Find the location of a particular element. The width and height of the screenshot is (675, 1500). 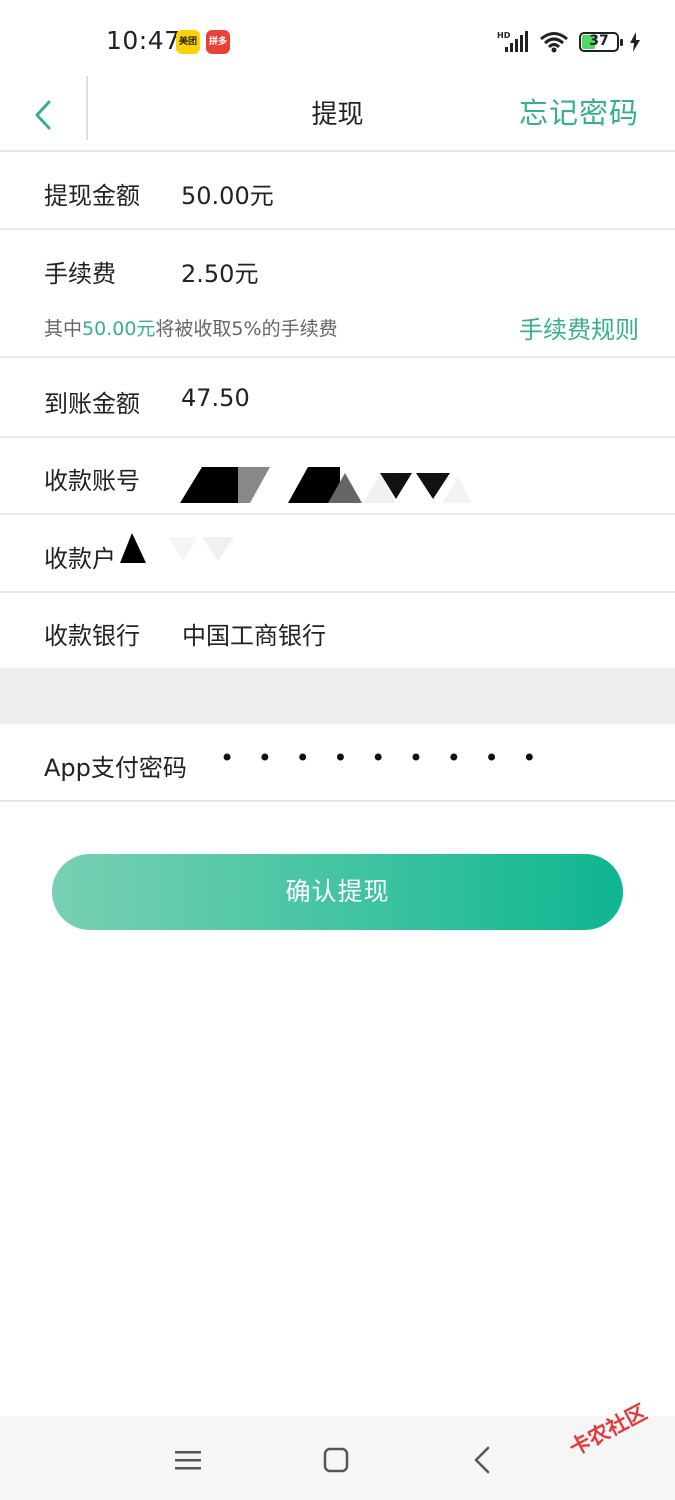

home-square-icon is located at coordinates (336, 1460).